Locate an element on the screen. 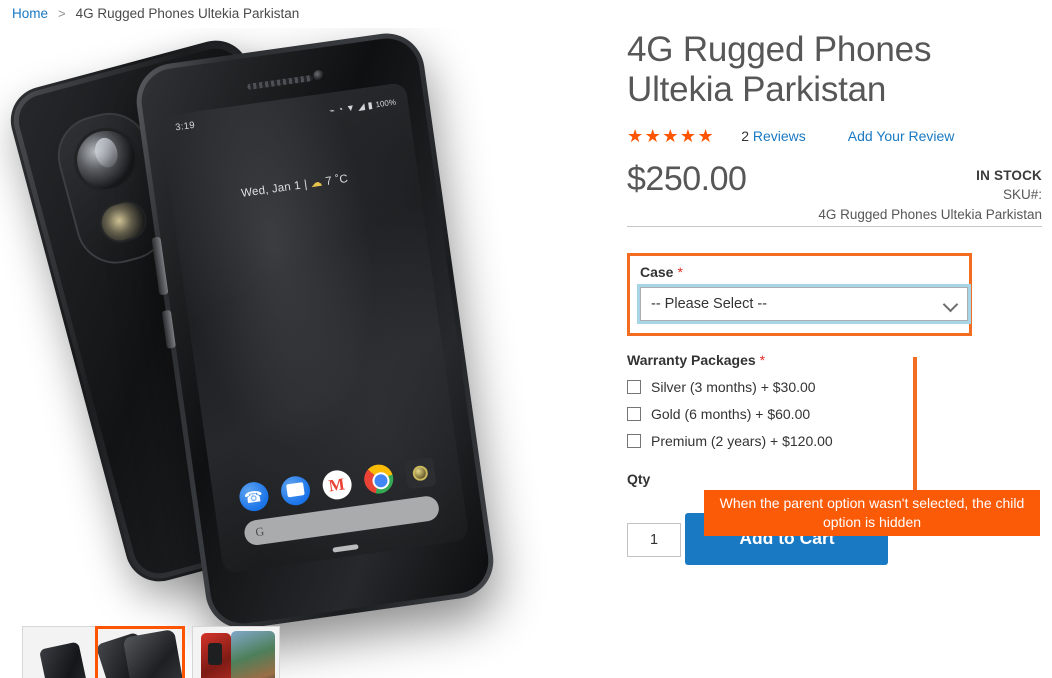 The image size is (1052, 678). warranty-row-silver: Silver (3 months) + $30.00 is located at coordinates (834, 387).